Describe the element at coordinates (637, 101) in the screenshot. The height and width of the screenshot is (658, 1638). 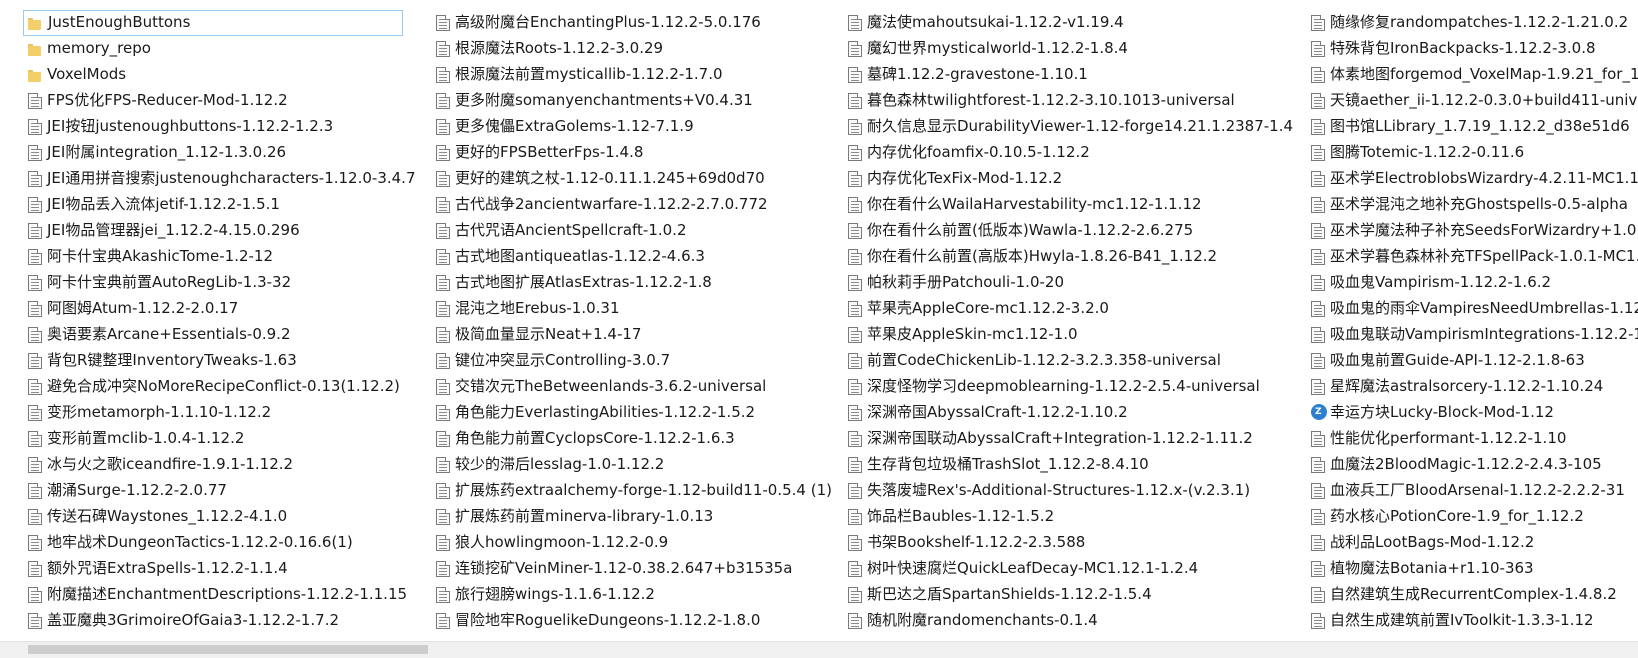
I see `file-item: 更多附魔somanyenchantments+V0.4.31` at that location.